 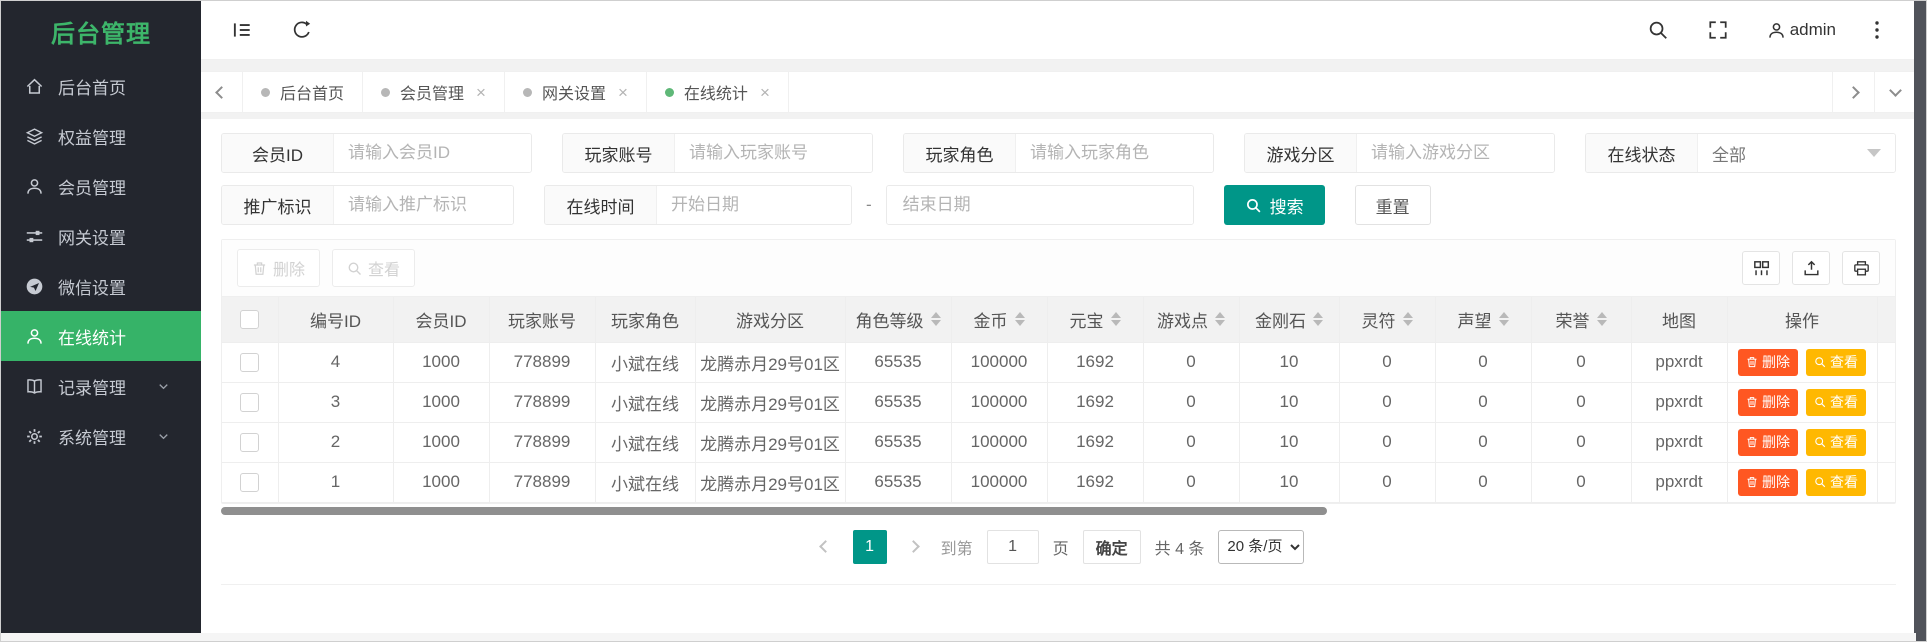 I want to click on member-id-input, so click(x=432, y=153).